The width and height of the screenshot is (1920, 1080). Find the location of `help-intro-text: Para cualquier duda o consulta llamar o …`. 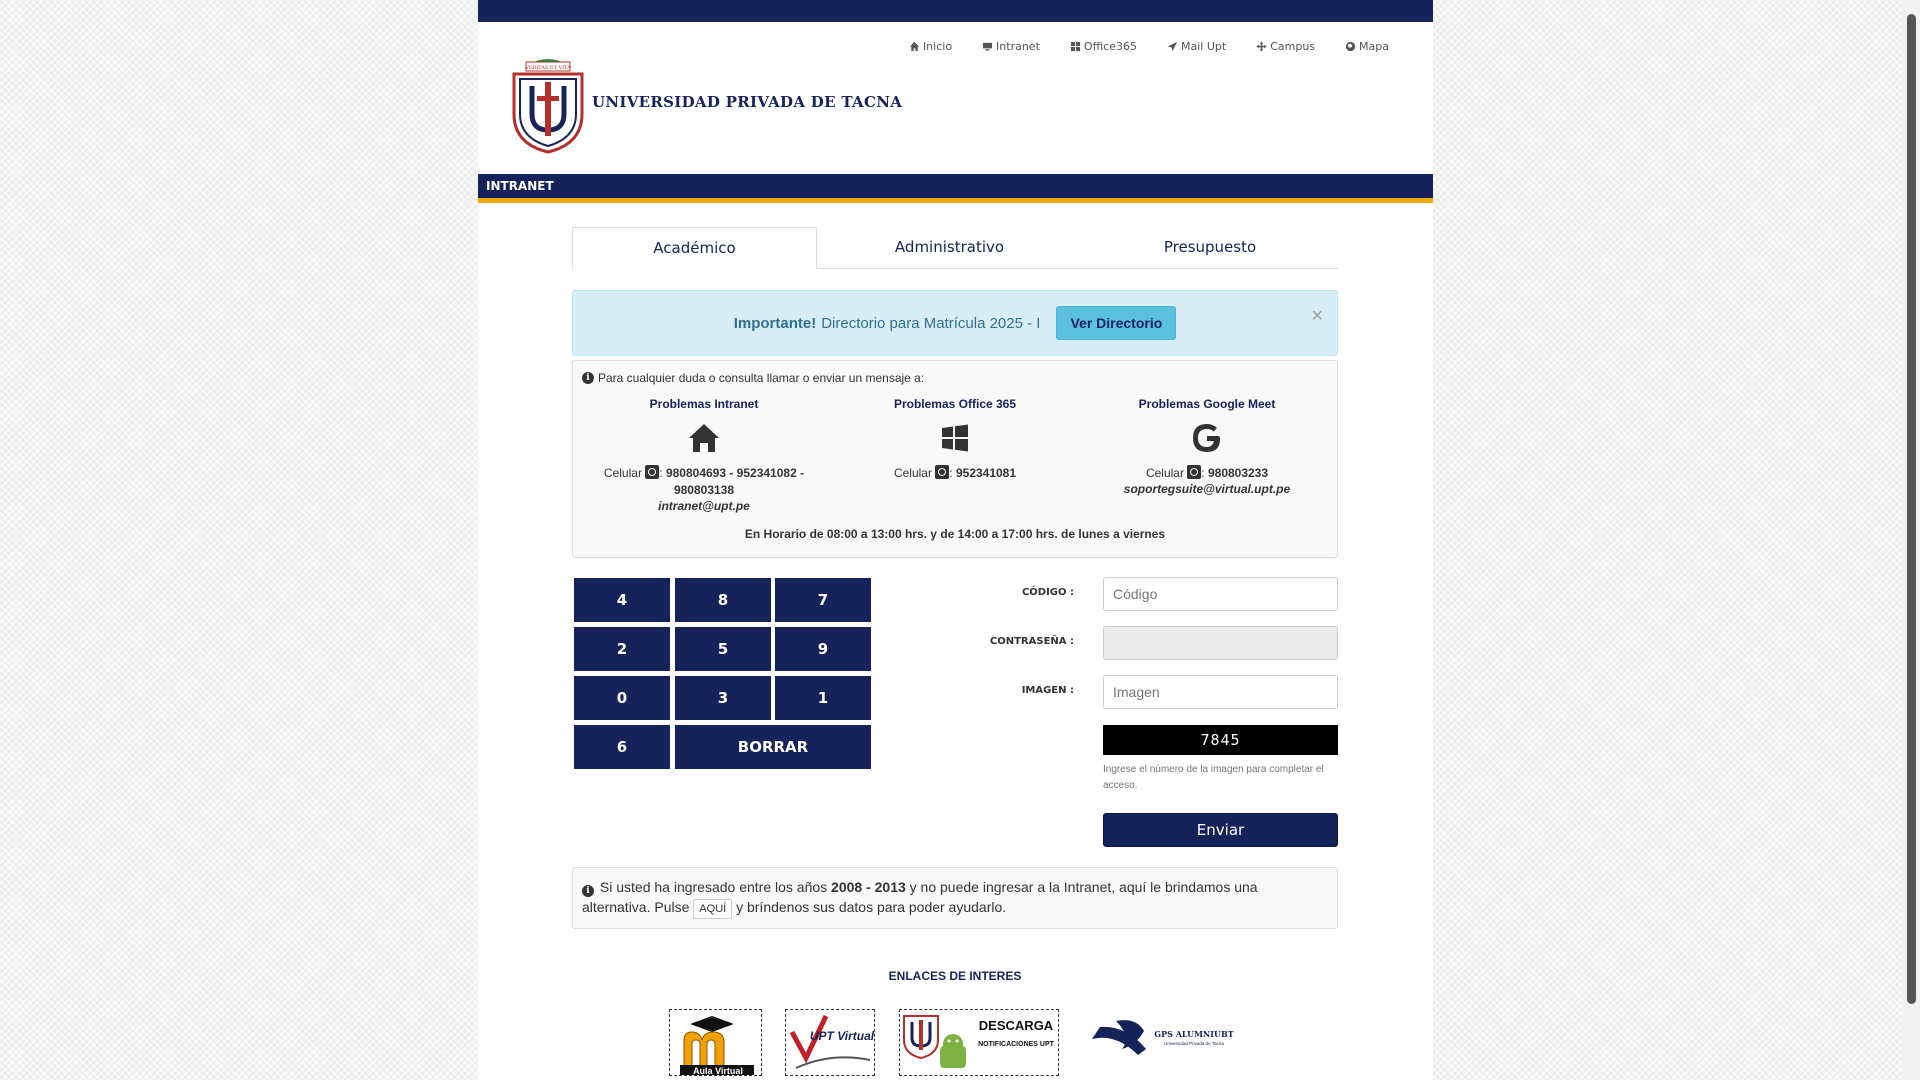

help-intro-text: Para cualquier duda o consulta llamar o … is located at coordinates (761, 378).